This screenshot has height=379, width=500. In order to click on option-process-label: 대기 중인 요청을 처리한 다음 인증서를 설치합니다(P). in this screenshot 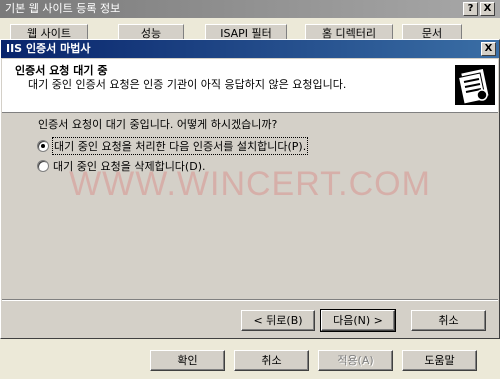, I will do `click(180, 146)`.